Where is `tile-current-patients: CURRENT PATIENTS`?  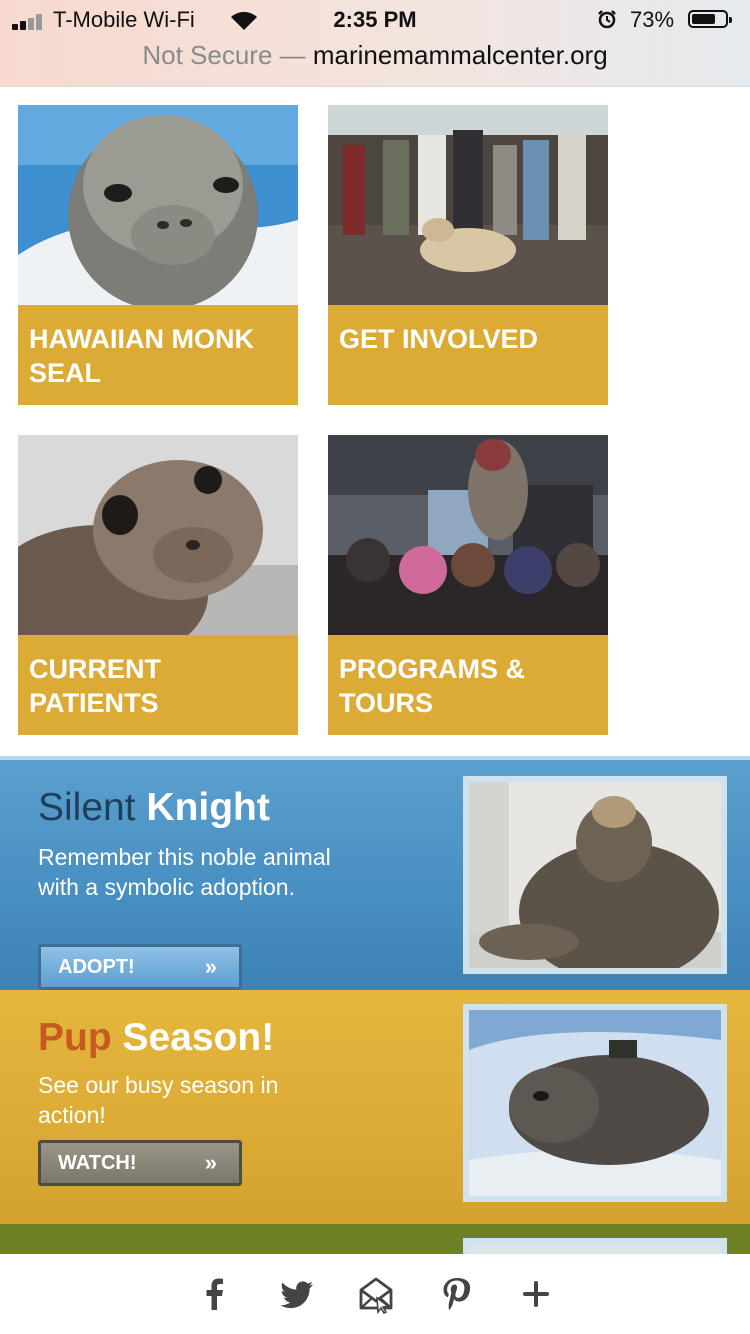 tile-current-patients: CURRENT PATIENTS is located at coordinates (158, 585).